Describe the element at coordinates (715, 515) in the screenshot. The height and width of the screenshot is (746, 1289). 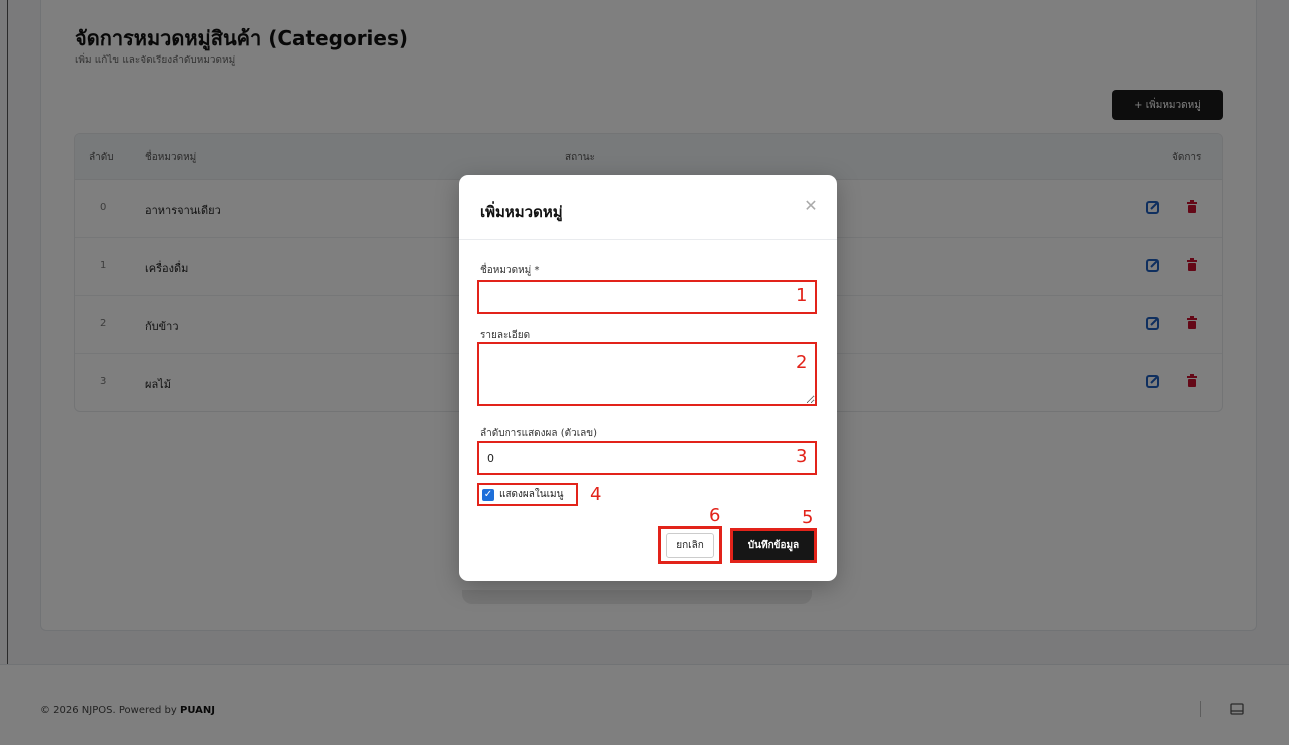
I see `annotation-marker-6: 6` at that location.